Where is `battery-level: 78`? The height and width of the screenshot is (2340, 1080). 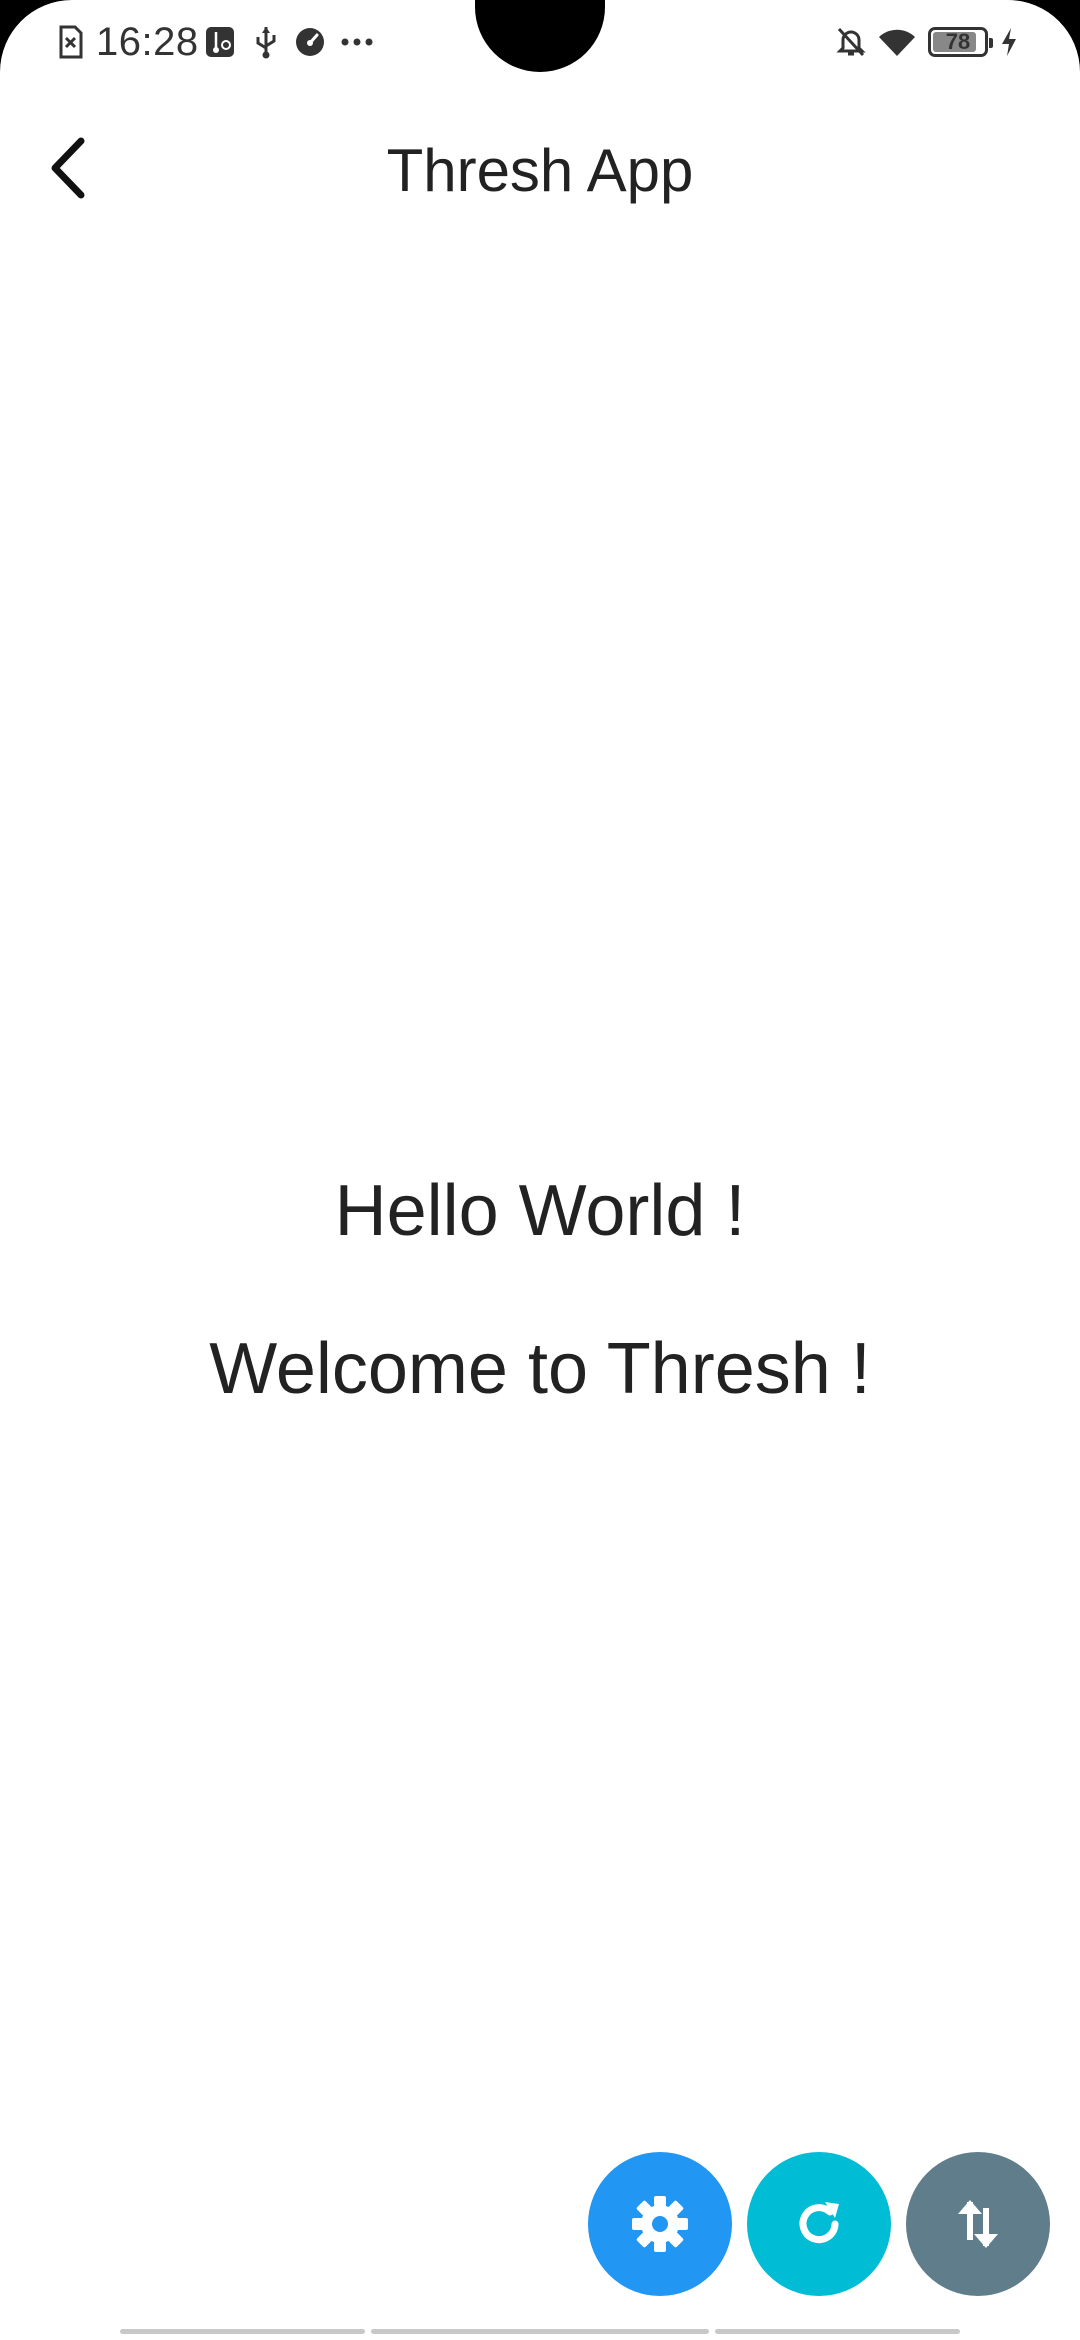 battery-level: 78 is located at coordinates (958, 41).